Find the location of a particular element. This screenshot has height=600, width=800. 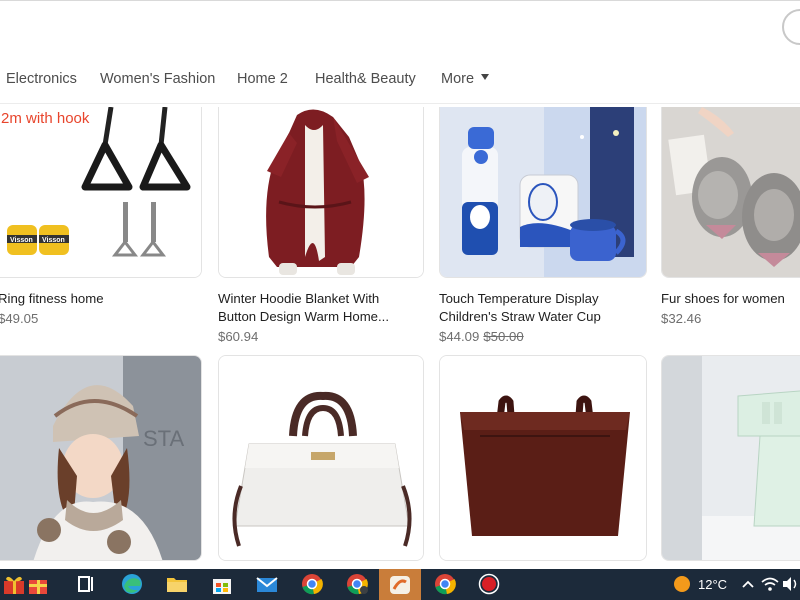

chrome-profile-icon is located at coordinates (357, 584).